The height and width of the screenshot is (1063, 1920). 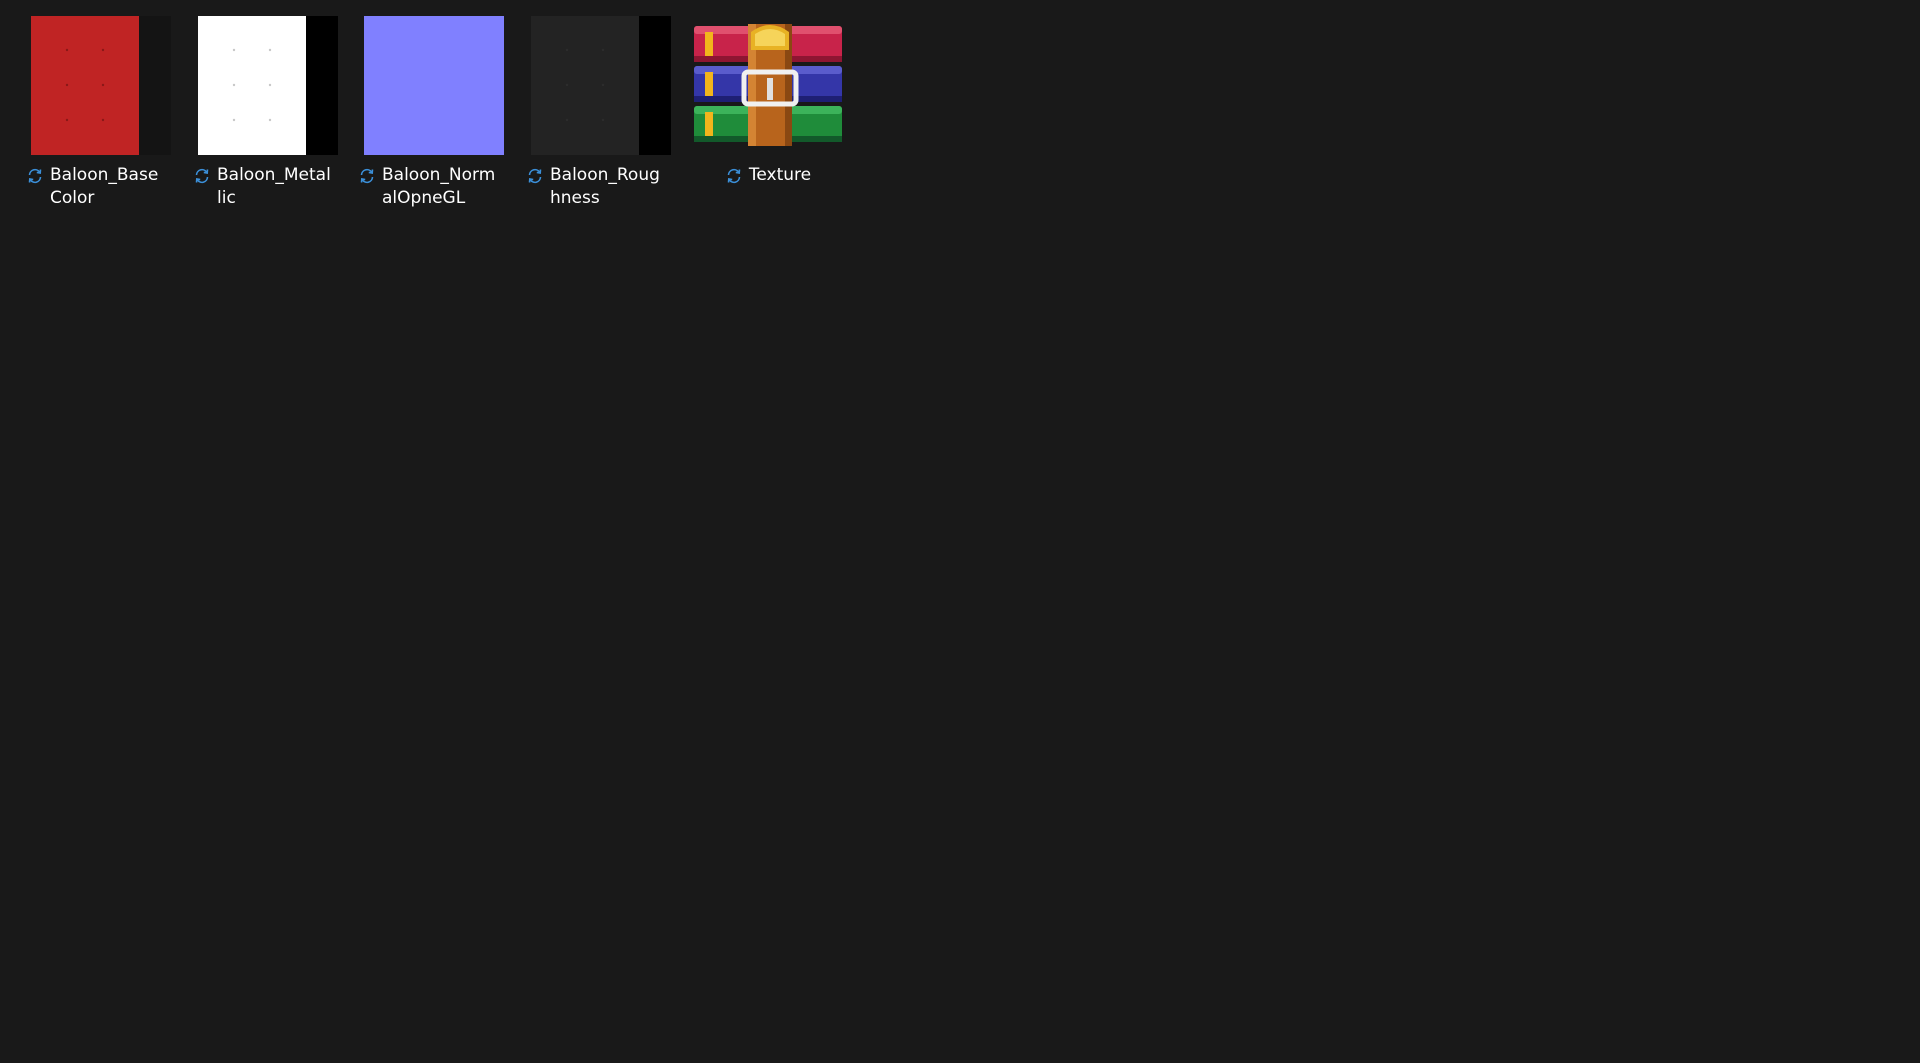 What do you see at coordinates (605, 186) in the screenshot?
I see `file-name-label: Baloon_Roughness` at bounding box center [605, 186].